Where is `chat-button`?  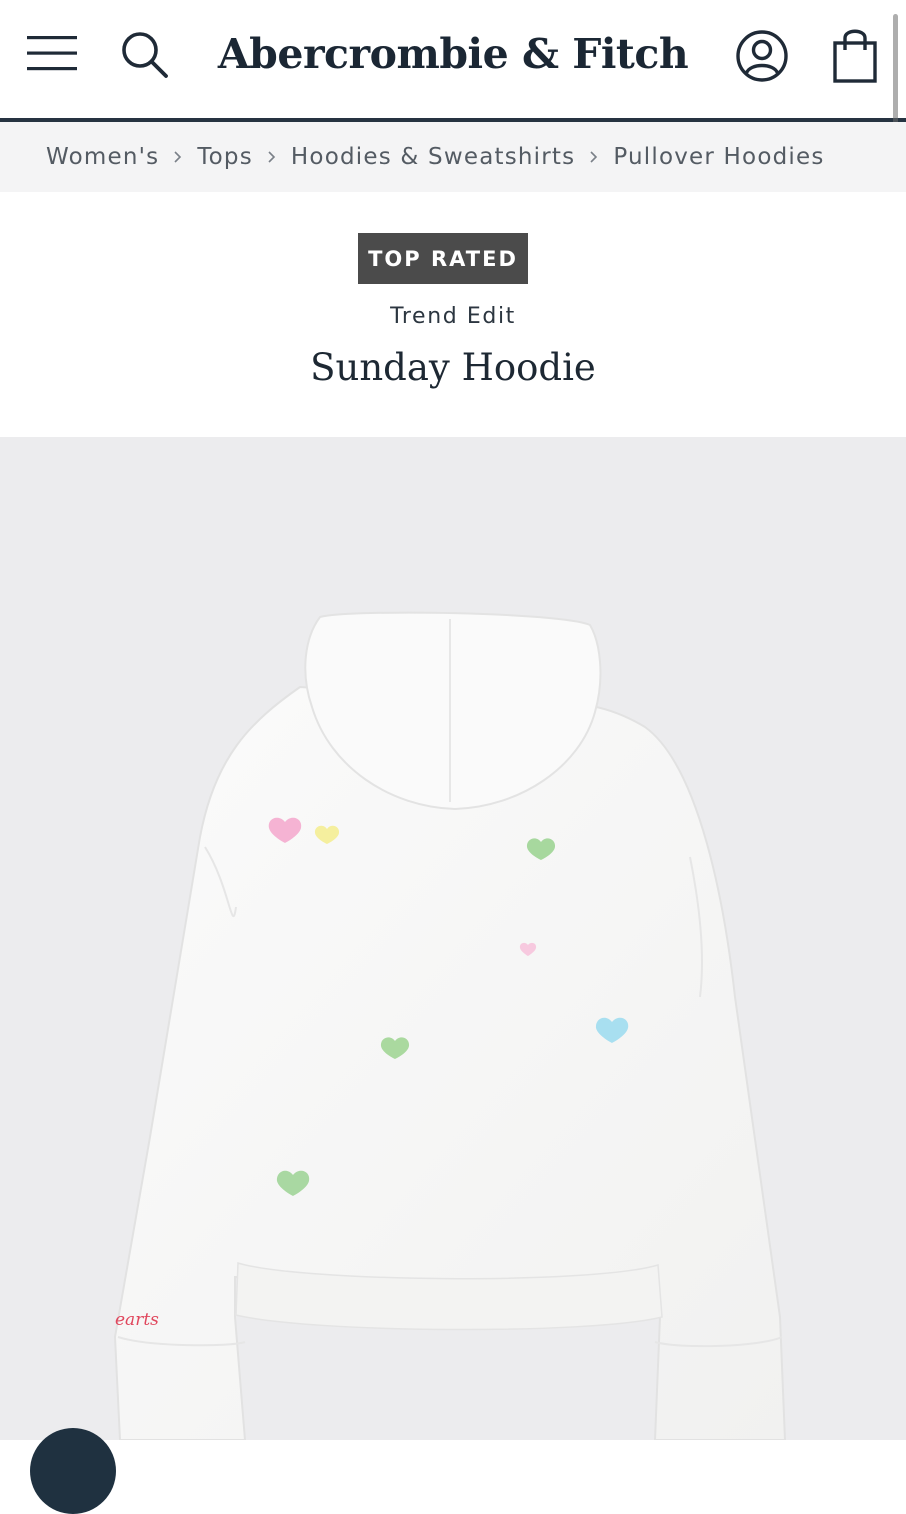 chat-button is located at coordinates (73, 1471).